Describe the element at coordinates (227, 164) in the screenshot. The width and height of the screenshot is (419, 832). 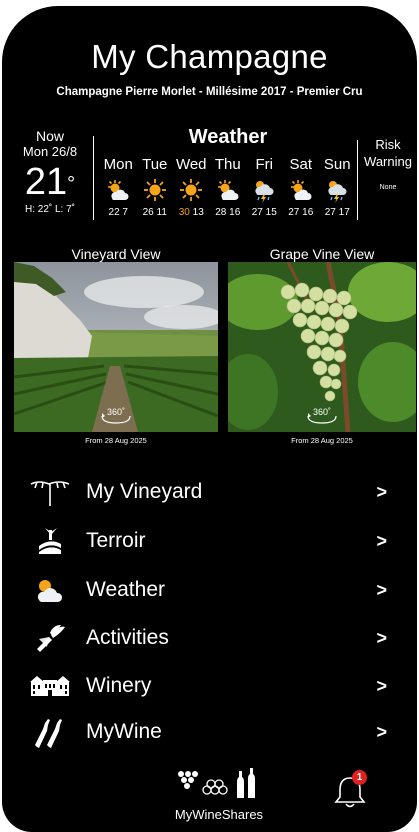
I see `day-name: Thu` at that location.